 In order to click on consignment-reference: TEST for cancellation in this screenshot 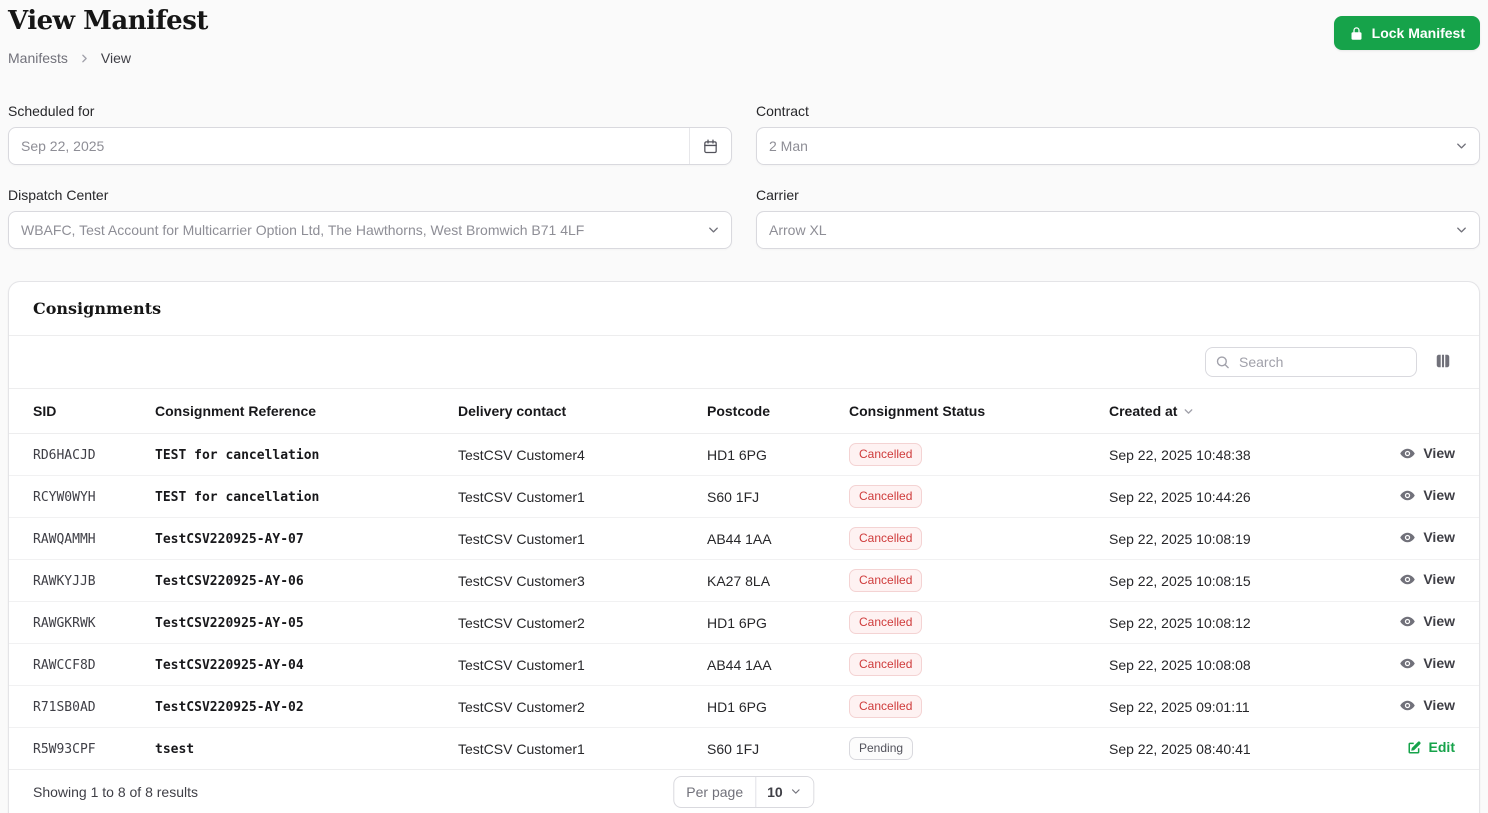, I will do `click(237, 456)`.